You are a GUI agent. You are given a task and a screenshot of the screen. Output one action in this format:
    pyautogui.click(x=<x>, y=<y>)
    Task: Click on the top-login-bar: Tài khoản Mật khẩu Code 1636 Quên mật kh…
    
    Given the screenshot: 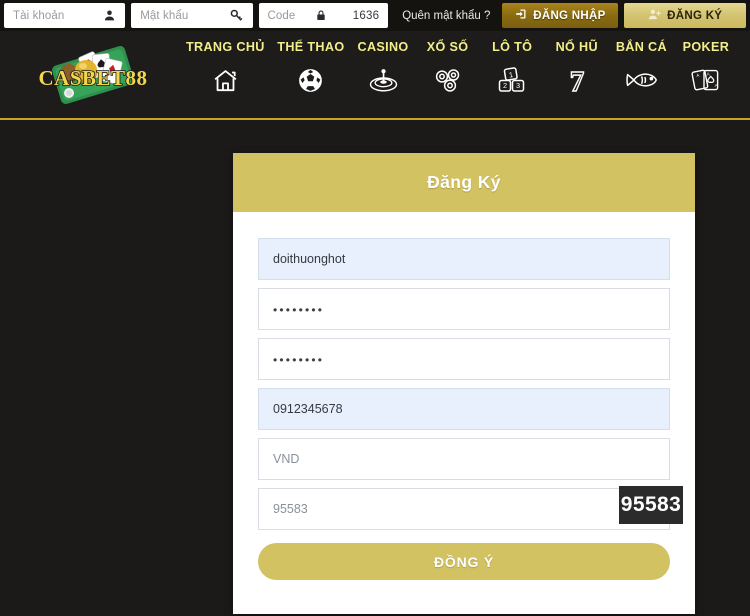 What is the action you would take?
    pyautogui.click(x=375, y=15)
    